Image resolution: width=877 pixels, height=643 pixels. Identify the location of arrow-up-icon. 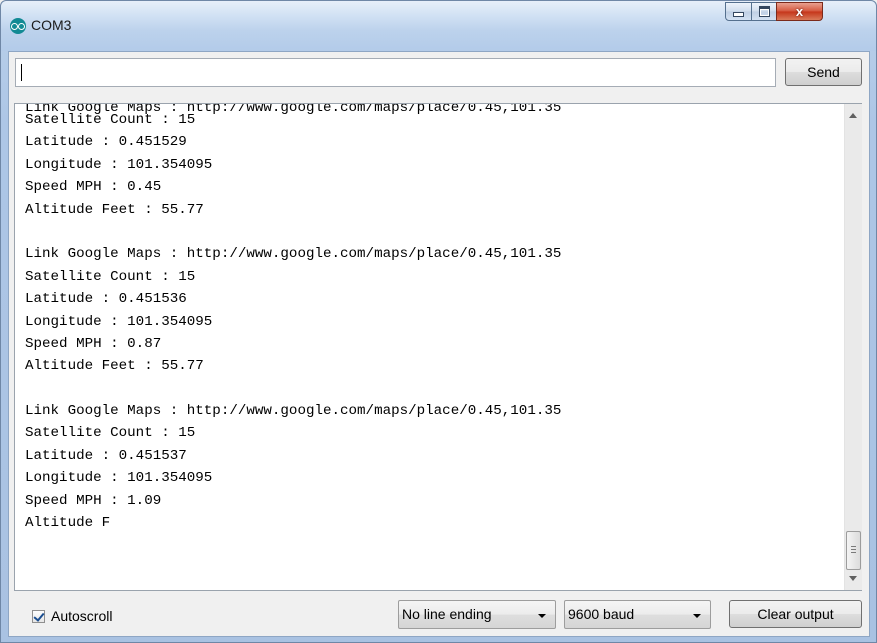
(853, 115).